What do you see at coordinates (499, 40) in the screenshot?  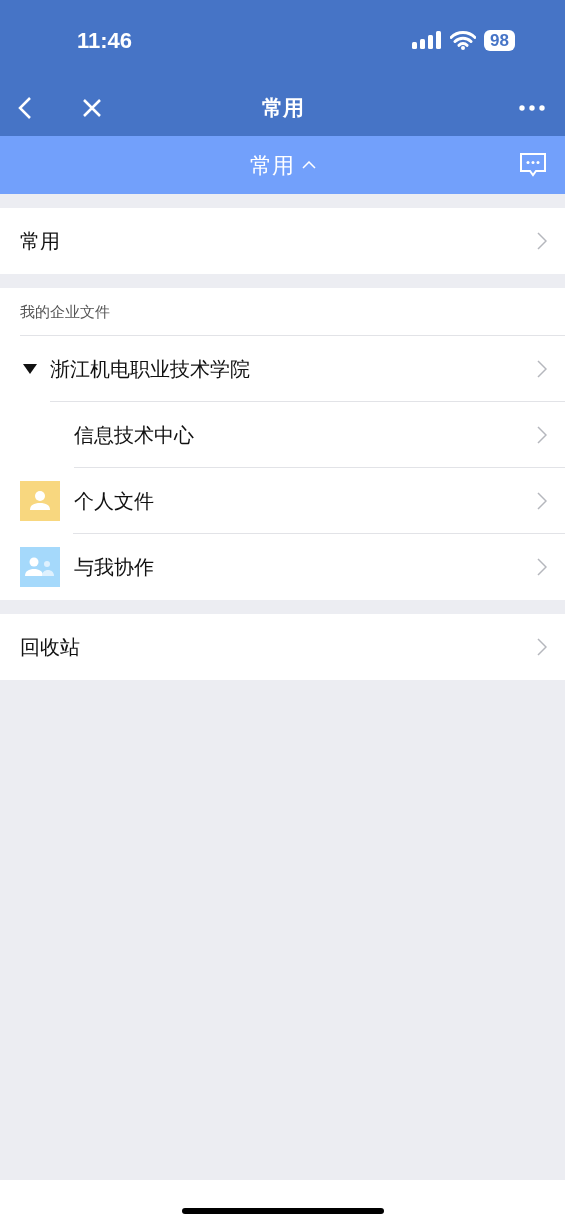 I see `battery-level: 98` at bounding box center [499, 40].